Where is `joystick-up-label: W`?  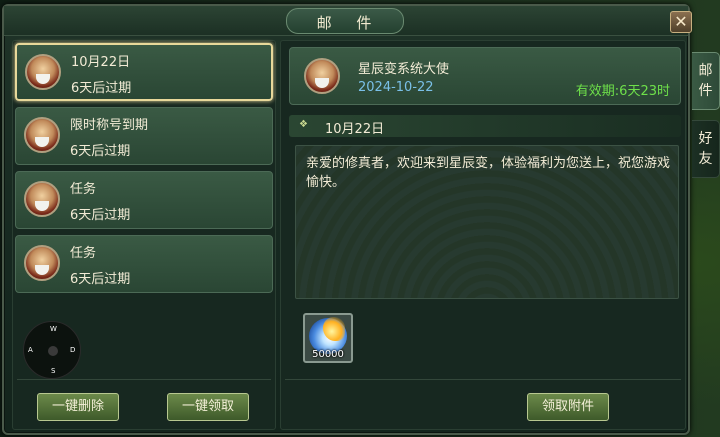
joystick-up-label: W is located at coordinates (53, 329).